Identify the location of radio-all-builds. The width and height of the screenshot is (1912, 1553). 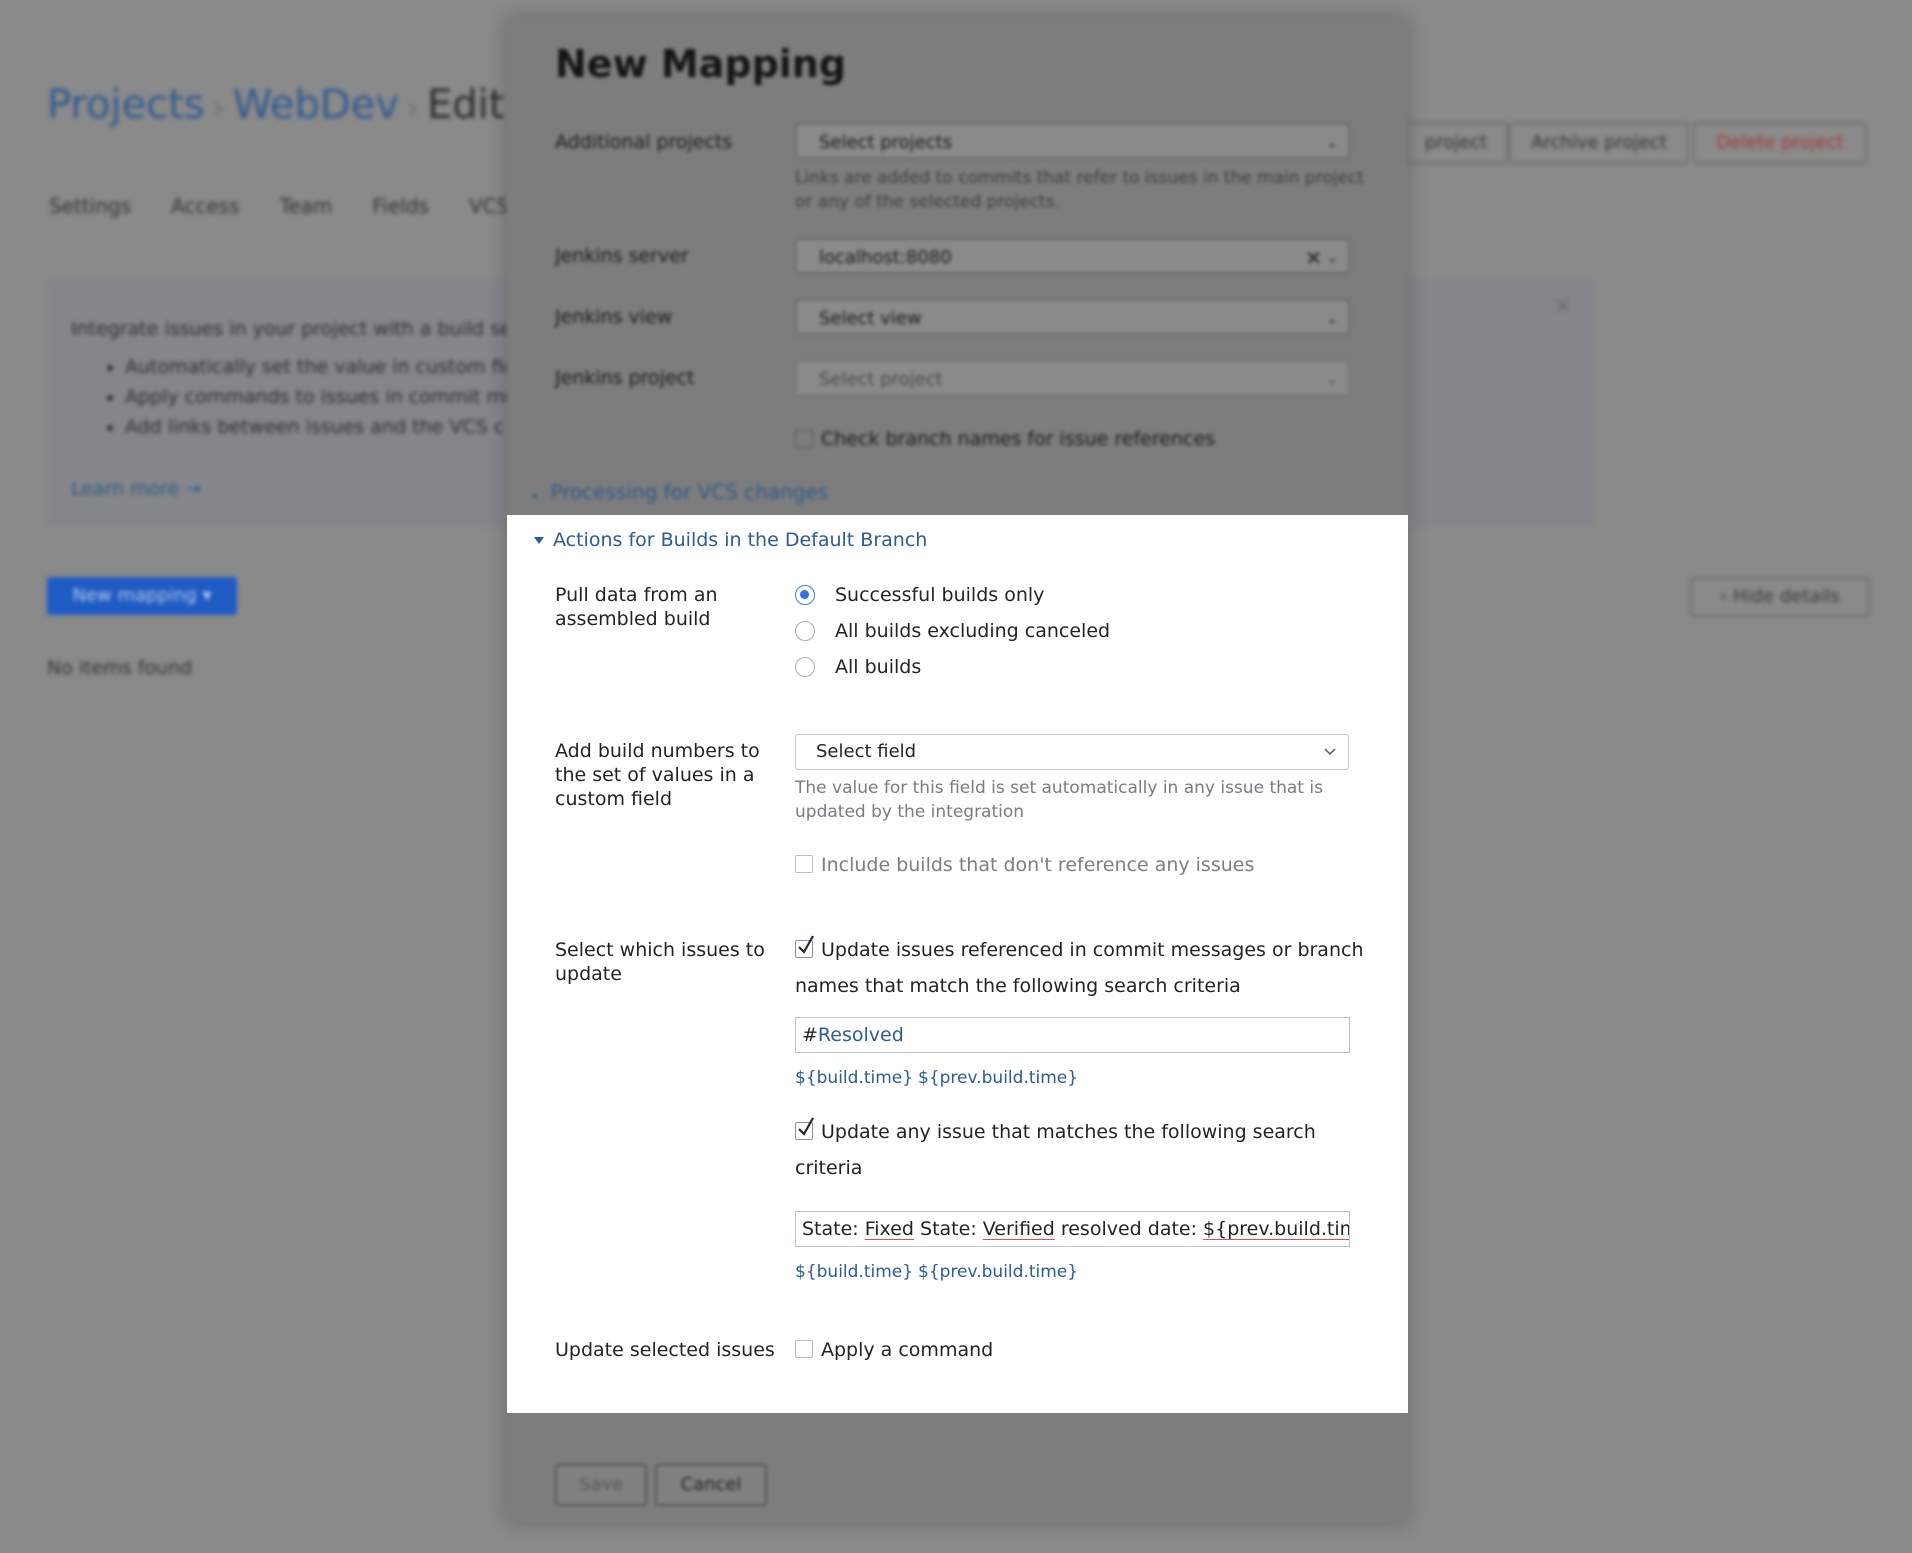
(805, 667).